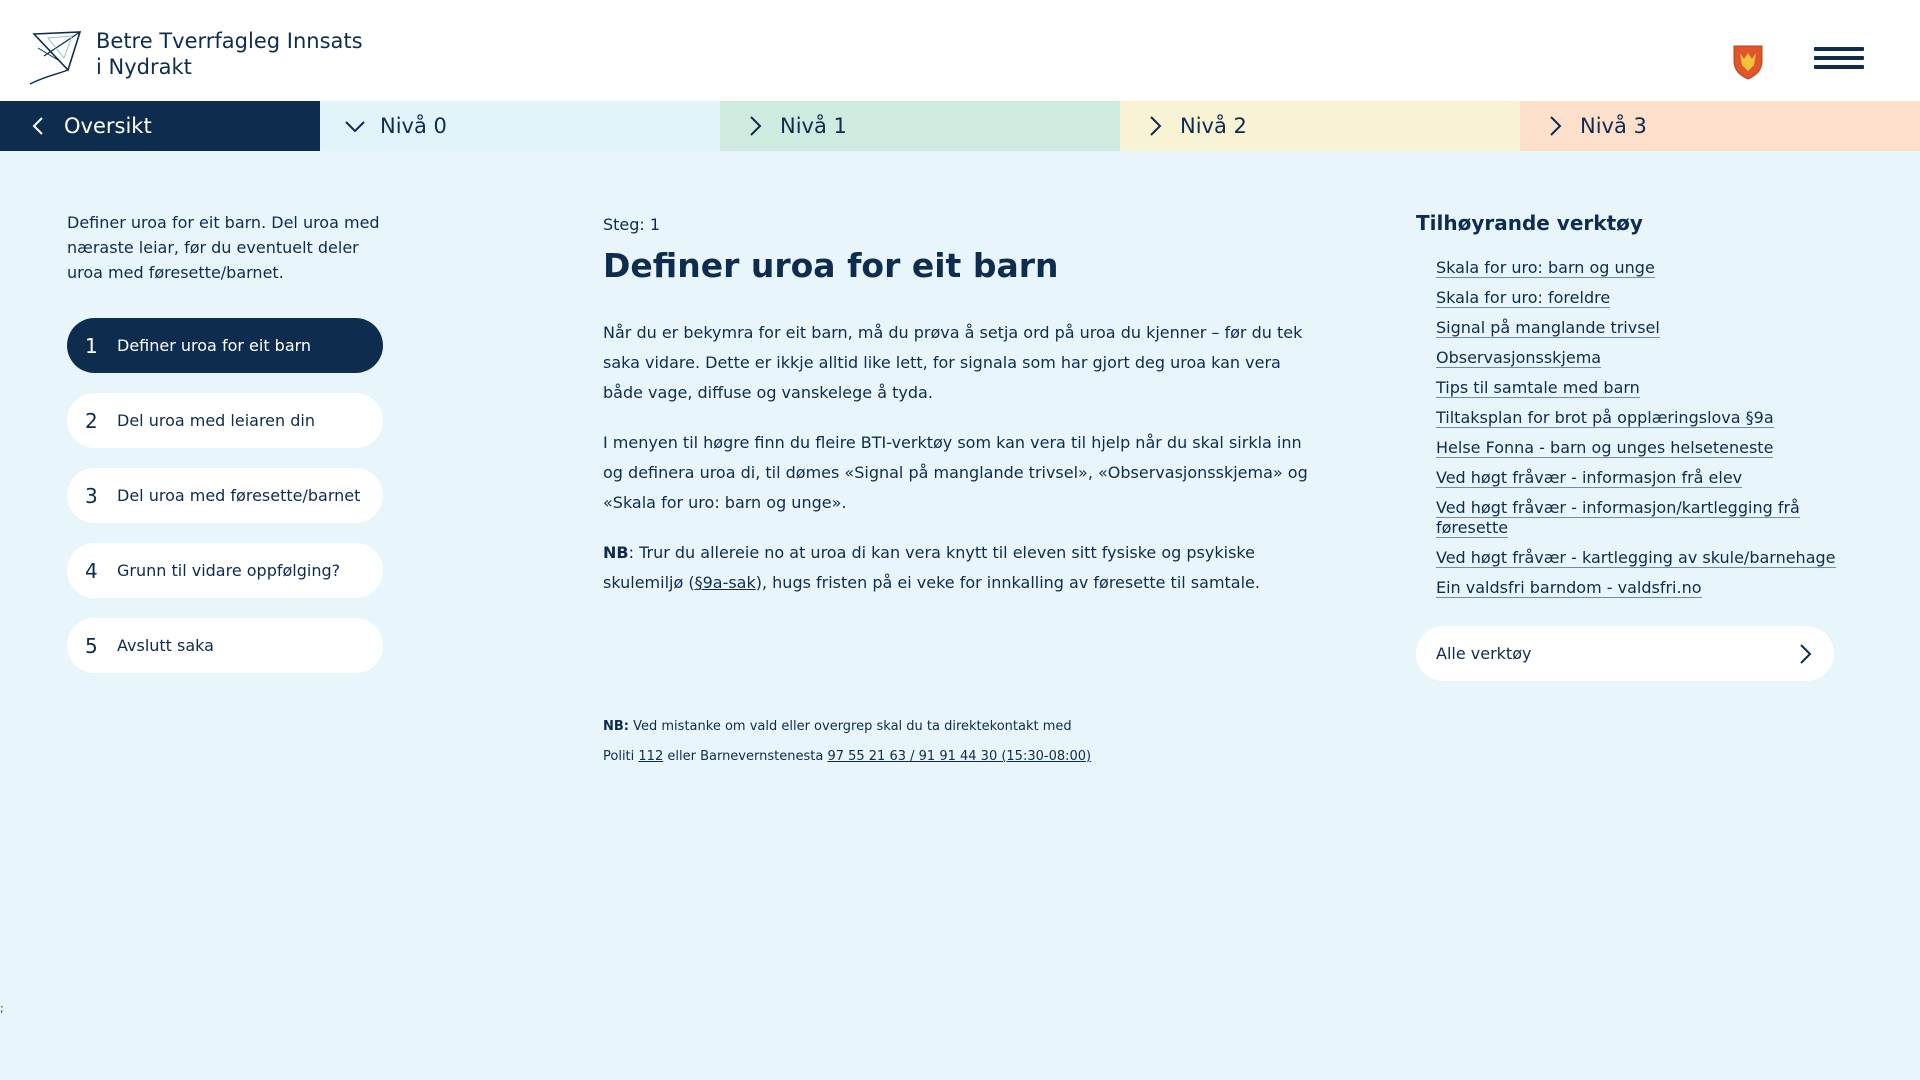 The height and width of the screenshot is (1080, 1920). Describe the element at coordinates (239, 495) in the screenshot. I see `step-label: Del uroa med føresette/barnet` at that location.